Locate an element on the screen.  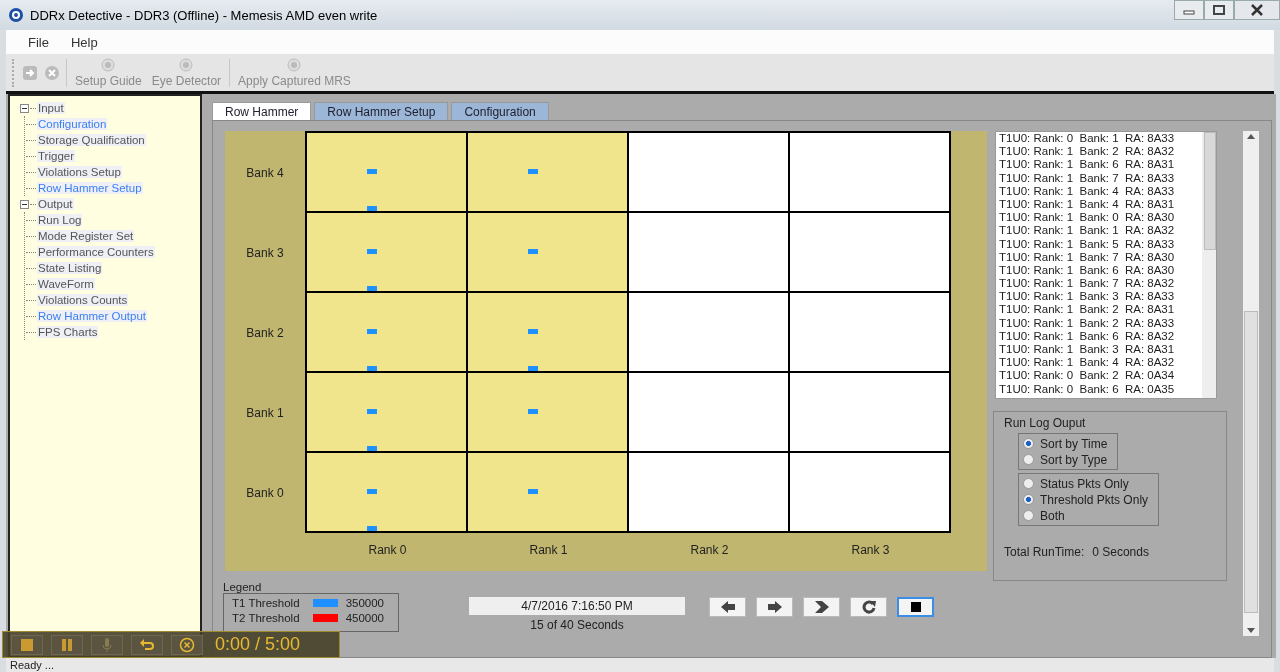
menu-item: File is located at coordinates (38, 42).